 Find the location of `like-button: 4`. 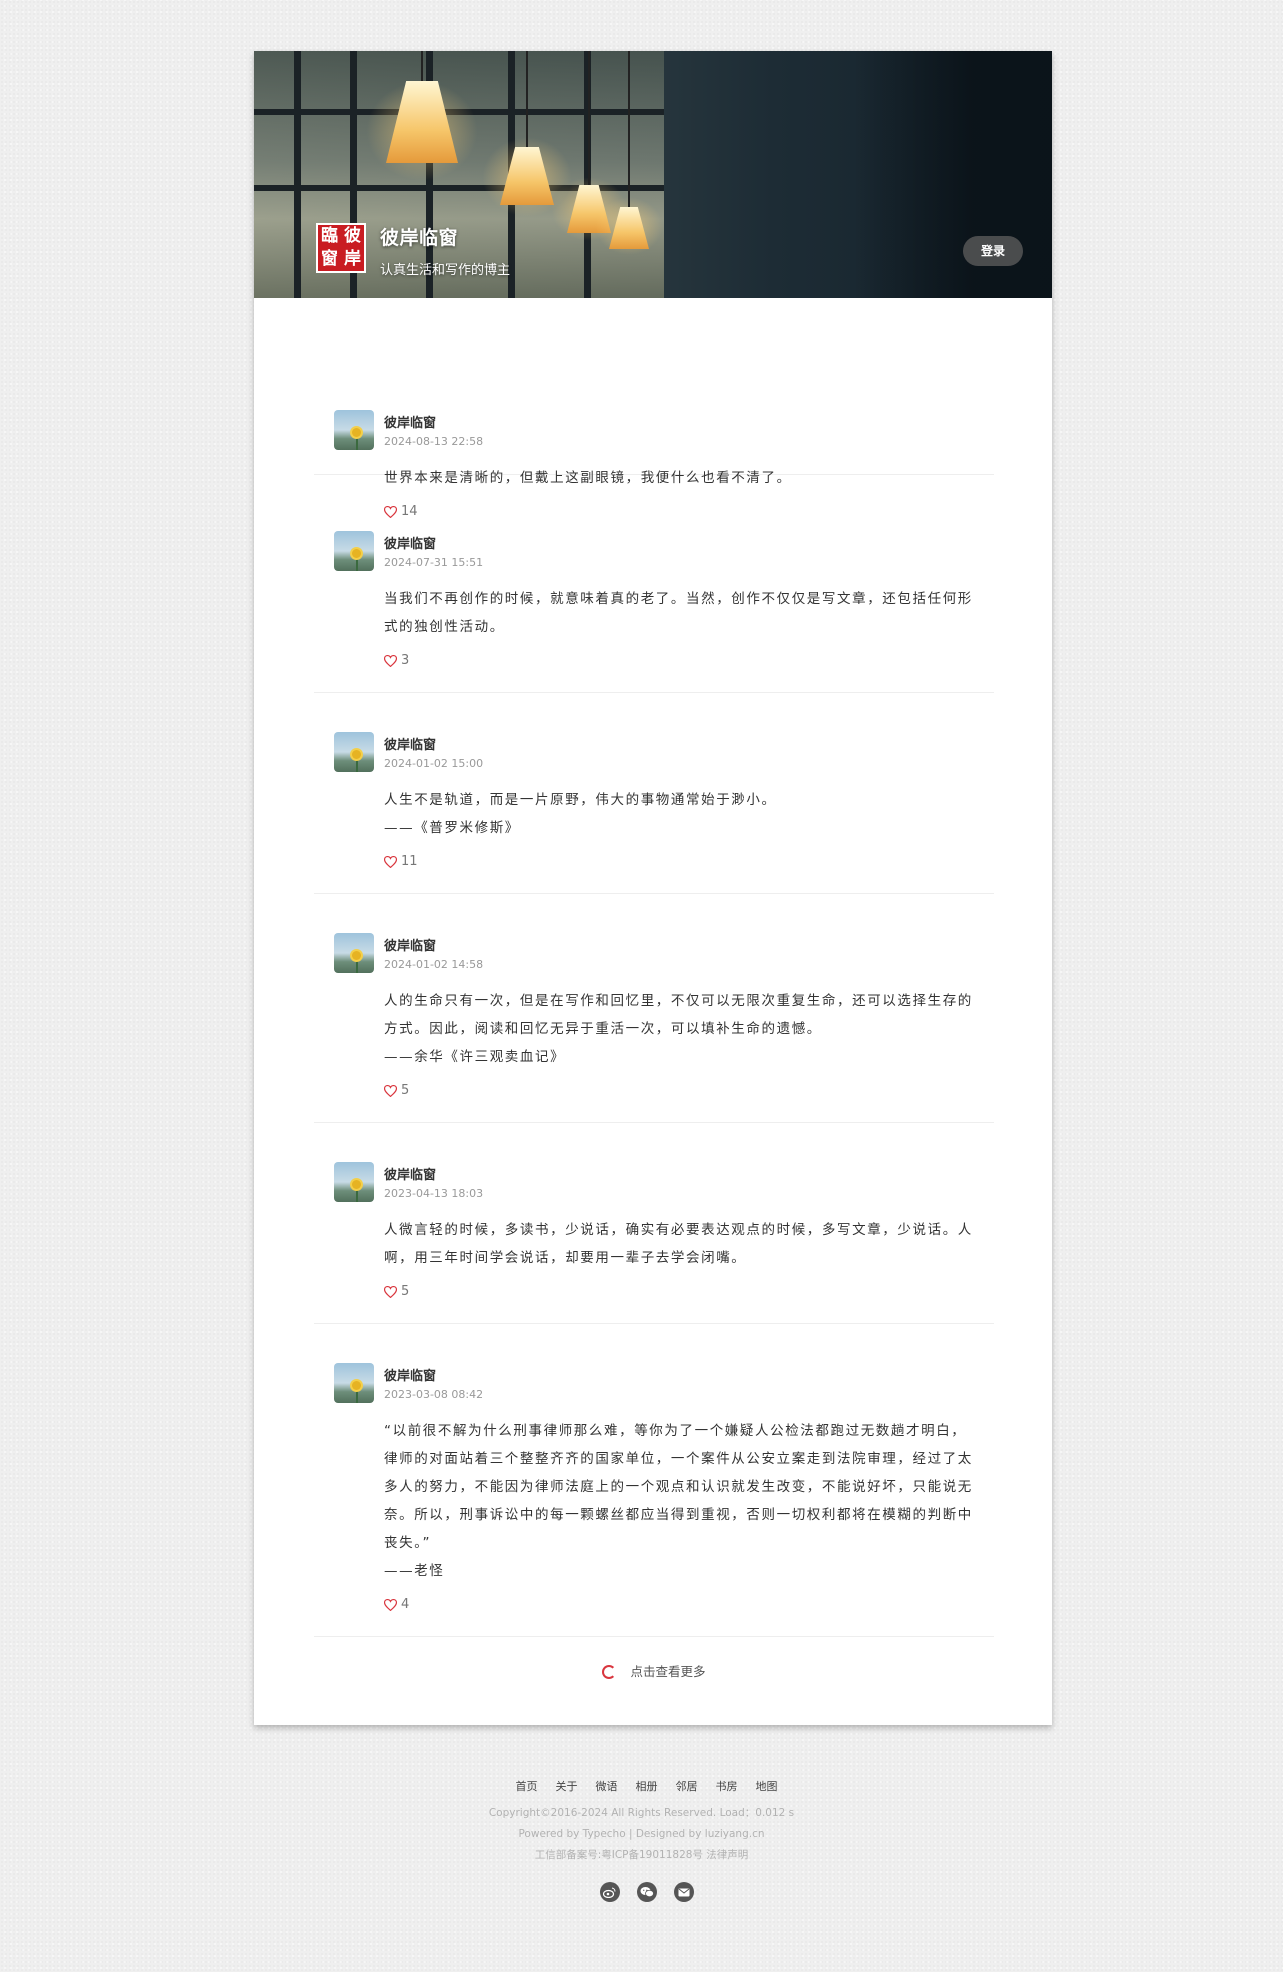

like-button: 4 is located at coordinates (396, 1604).